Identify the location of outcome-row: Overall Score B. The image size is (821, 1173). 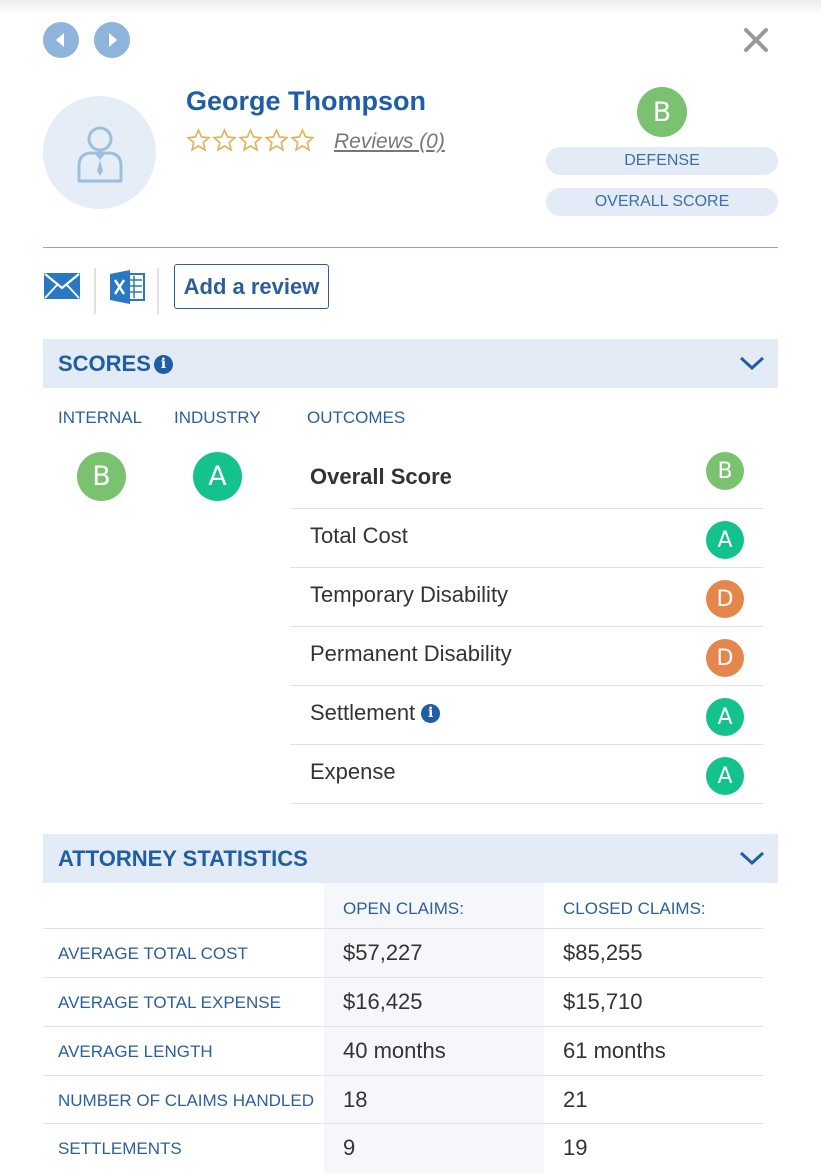
(526, 479).